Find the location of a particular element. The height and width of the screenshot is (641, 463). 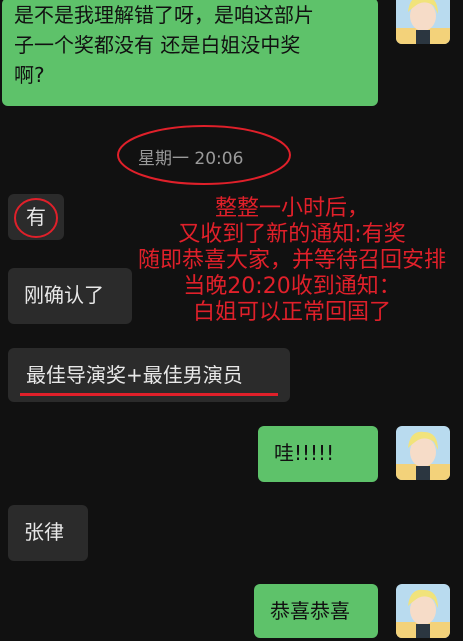

annotation-line: 整整一小时后， is located at coordinates (291, 208).